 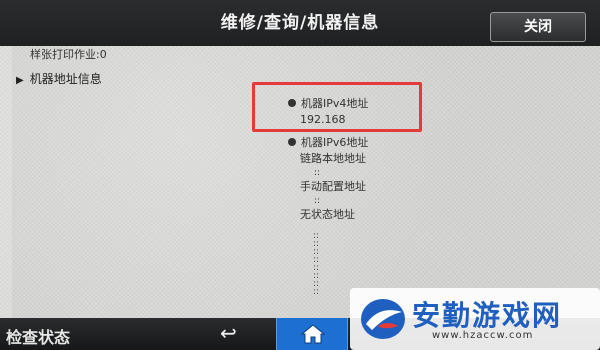 I want to click on triangle-right-icon: ▶, so click(x=20, y=80).